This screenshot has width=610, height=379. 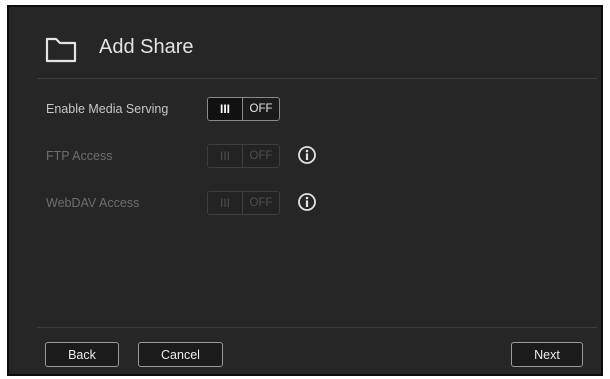 I want to click on back-button: Back, so click(x=82, y=354).